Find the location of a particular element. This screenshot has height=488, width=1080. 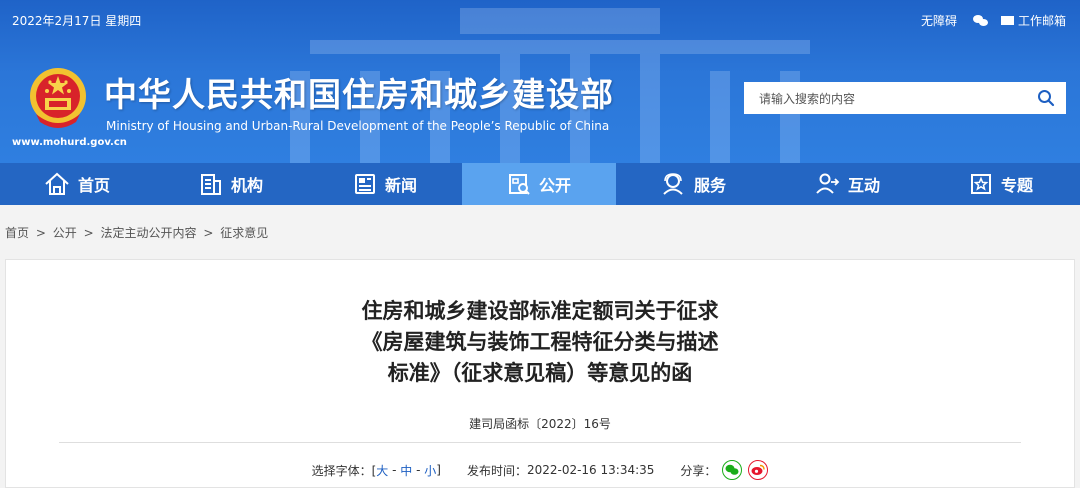

service-icon is located at coordinates (673, 184).